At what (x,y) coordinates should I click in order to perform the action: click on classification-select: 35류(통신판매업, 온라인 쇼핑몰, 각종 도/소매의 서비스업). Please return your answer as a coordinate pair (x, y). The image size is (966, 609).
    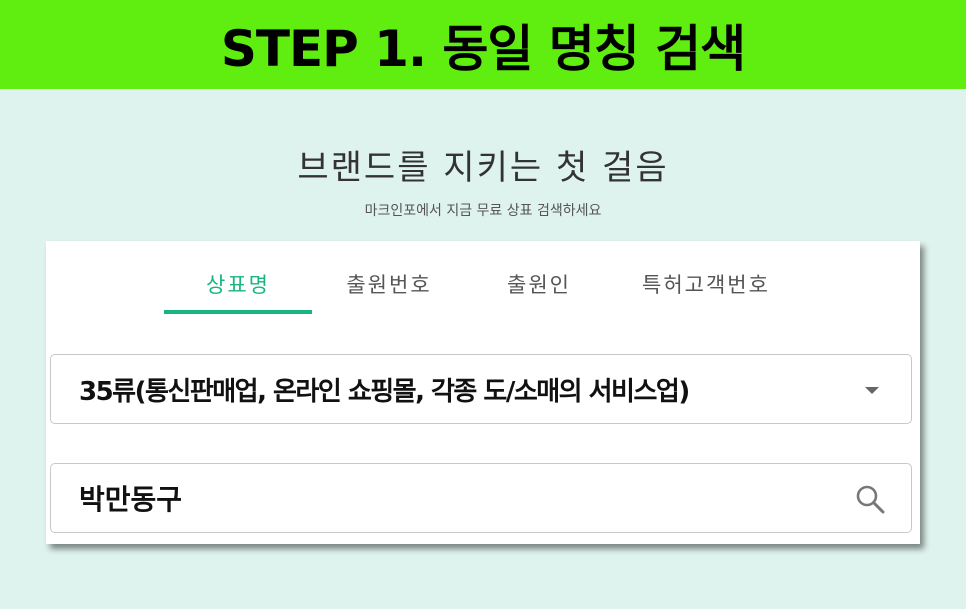
    Looking at the image, I should click on (481, 389).